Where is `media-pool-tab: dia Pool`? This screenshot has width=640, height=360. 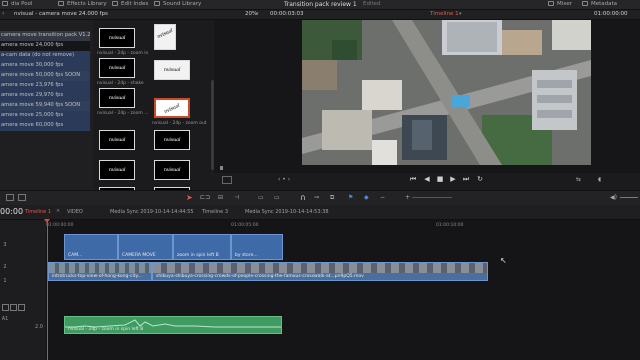 media-pool-tab: dia Pool is located at coordinates (17, 4).